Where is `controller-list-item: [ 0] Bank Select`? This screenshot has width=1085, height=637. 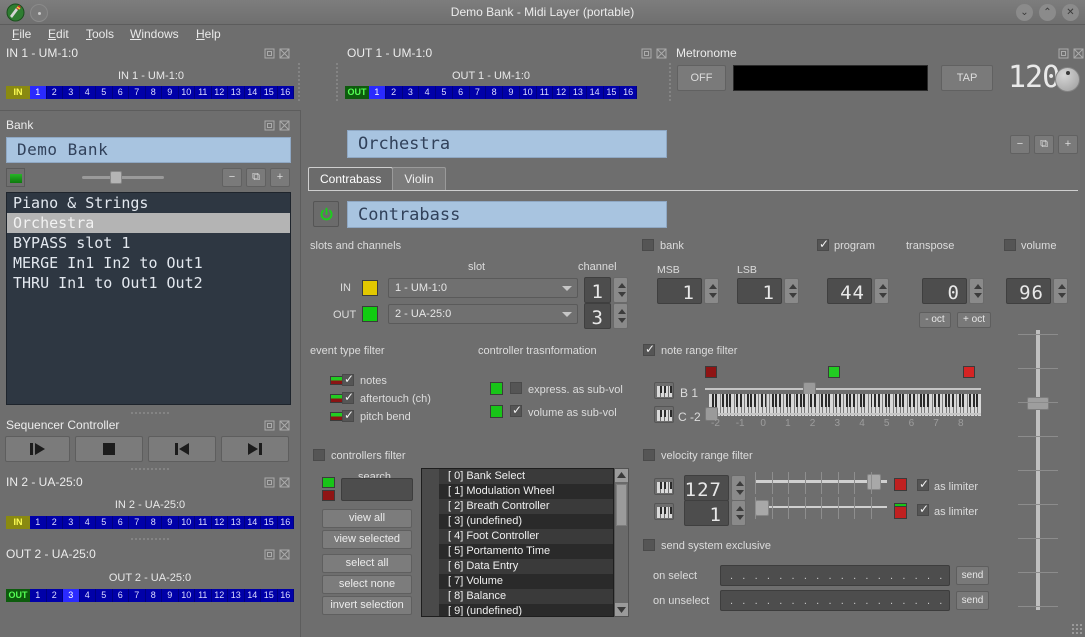
controller-list-item: [ 0] Bank Select is located at coordinates (526, 476).